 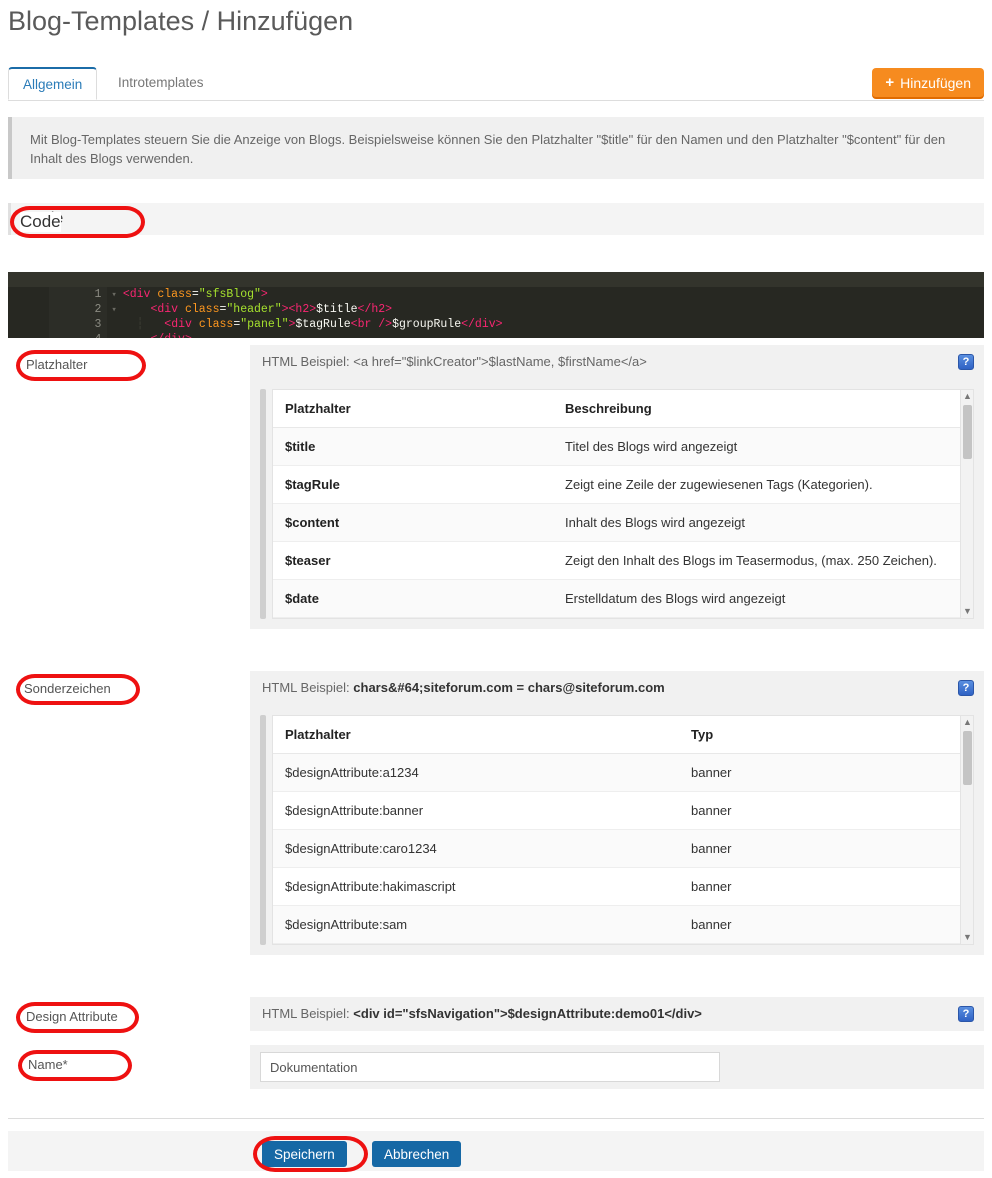 What do you see at coordinates (935, 82) in the screenshot?
I see `add-button-label: Hinzufügen` at bounding box center [935, 82].